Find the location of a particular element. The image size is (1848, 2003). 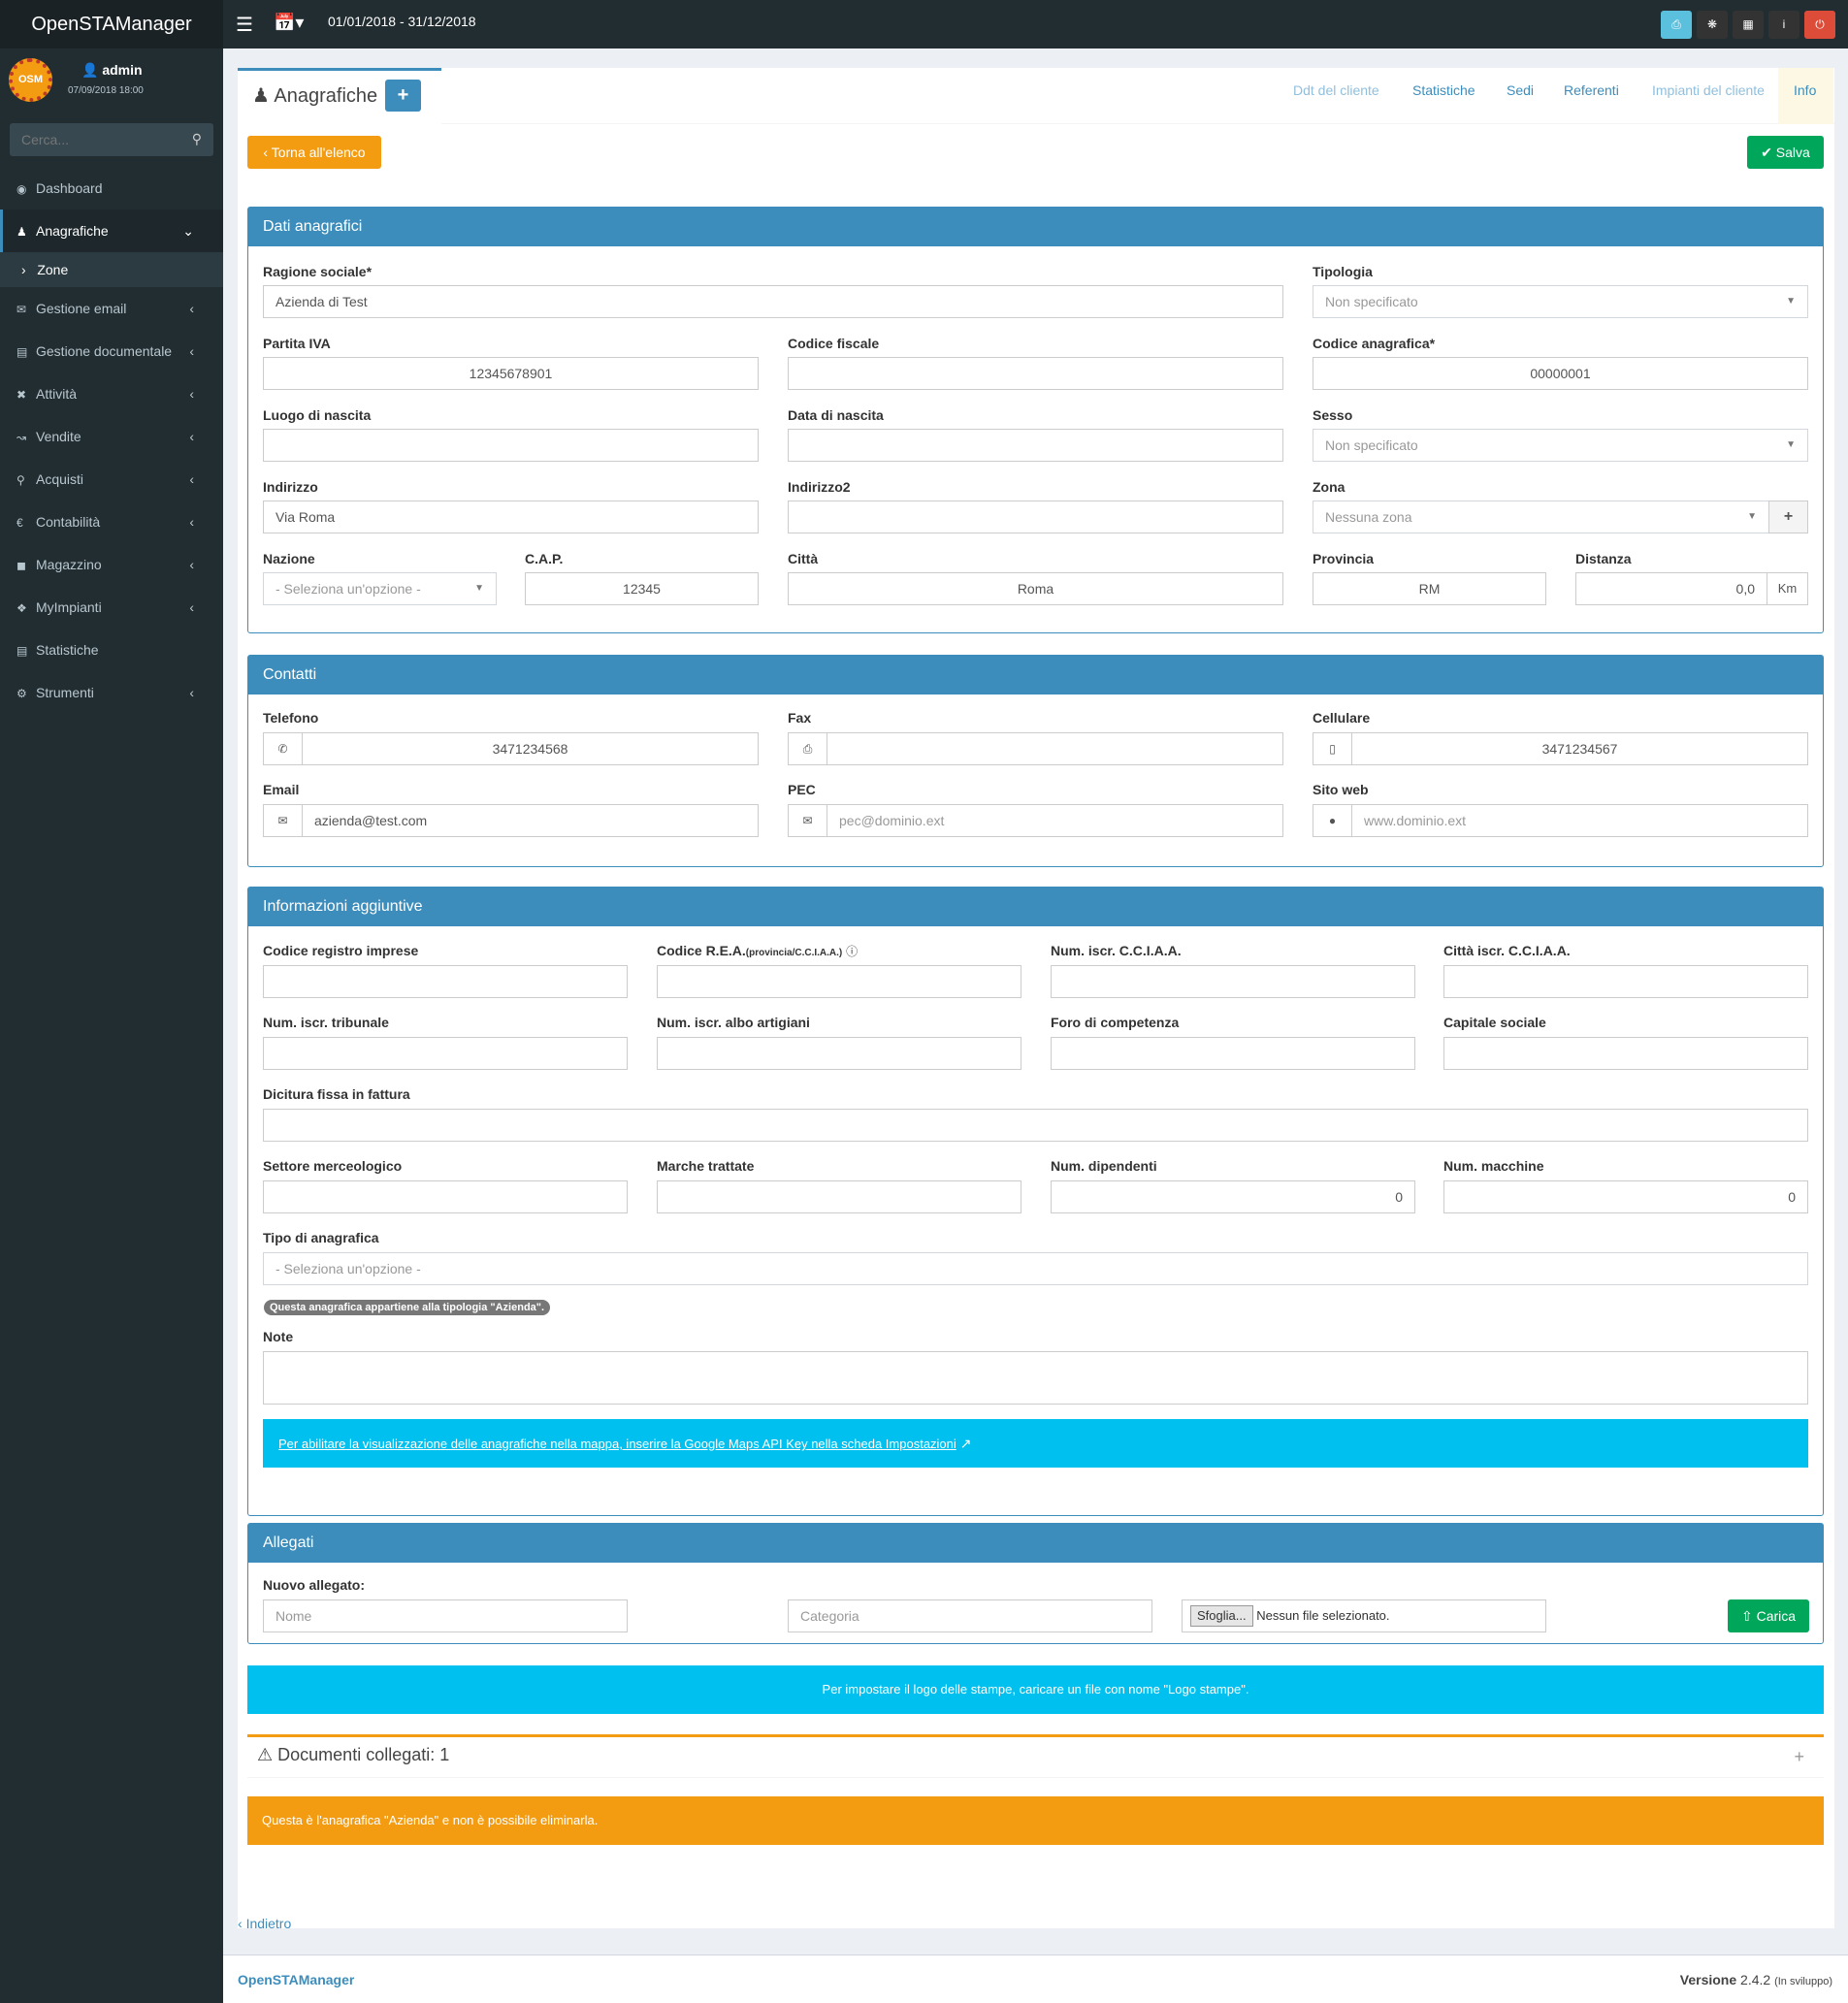

calendar-icon: 📅▾ is located at coordinates (289, 23).